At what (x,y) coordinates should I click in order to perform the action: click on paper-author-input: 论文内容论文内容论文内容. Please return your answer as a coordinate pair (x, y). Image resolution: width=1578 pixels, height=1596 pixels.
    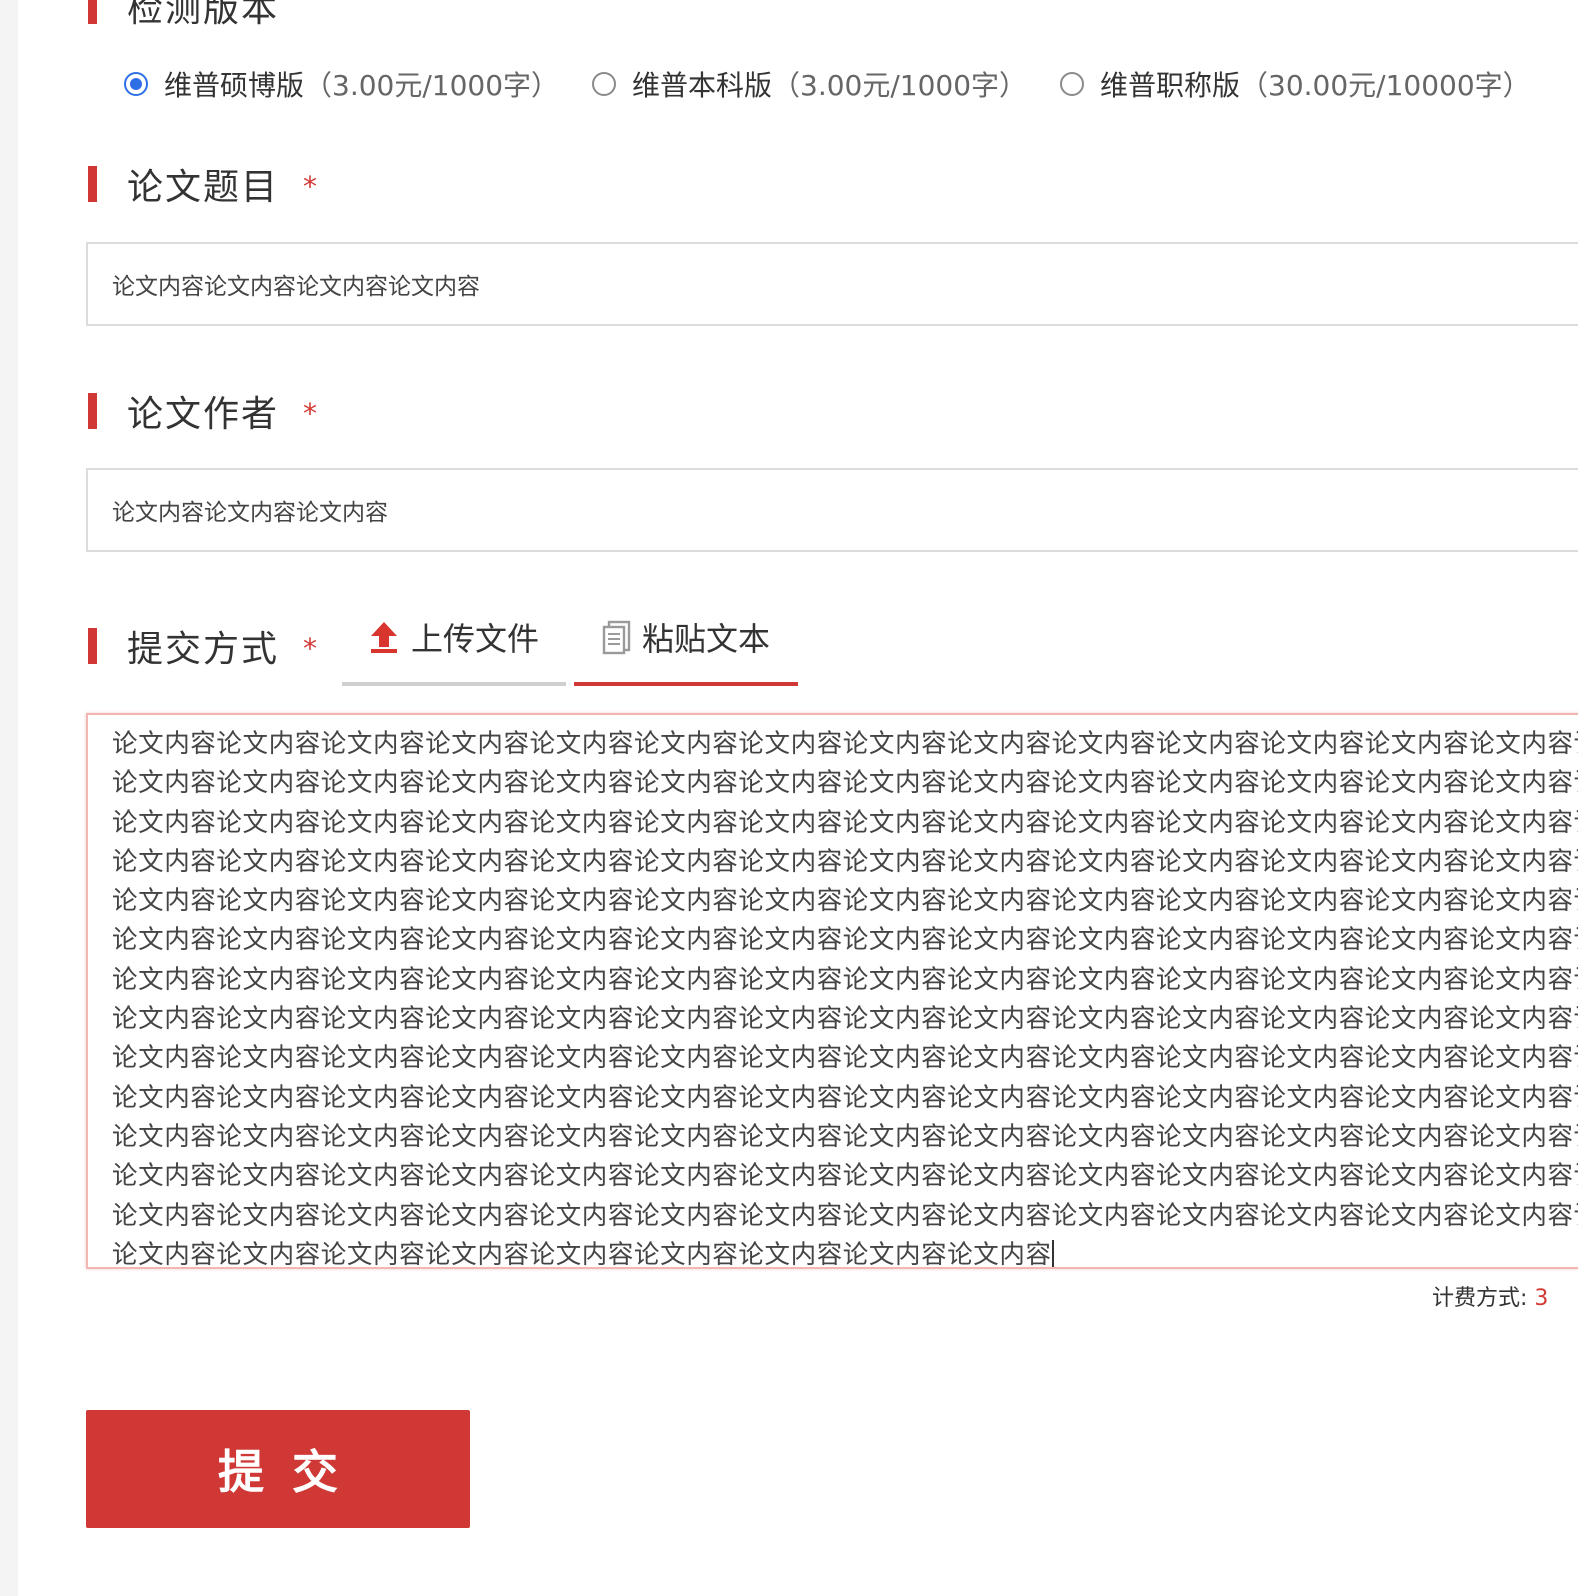
    Looking at the image, I should click on (832, 510).